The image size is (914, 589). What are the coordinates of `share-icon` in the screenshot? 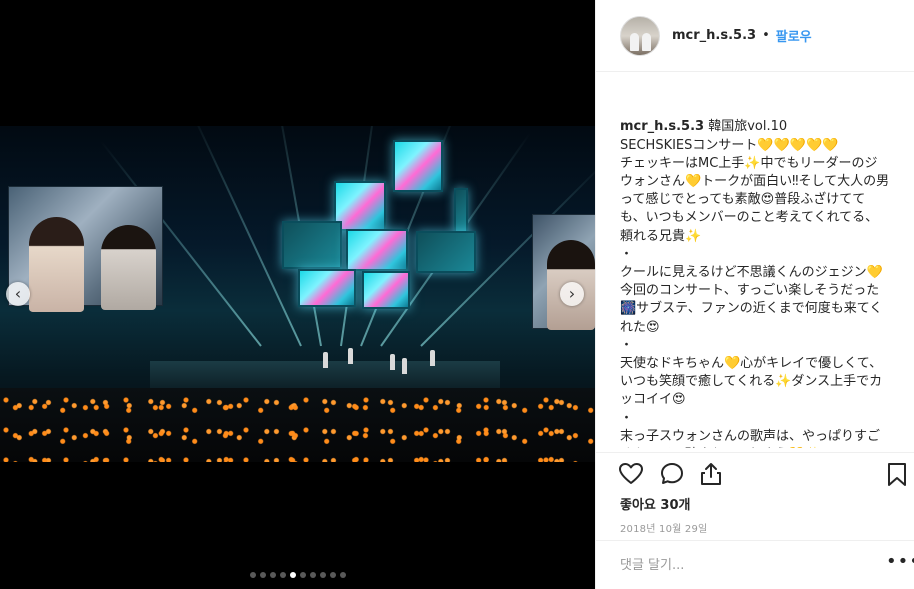 It's located at (711, 474).